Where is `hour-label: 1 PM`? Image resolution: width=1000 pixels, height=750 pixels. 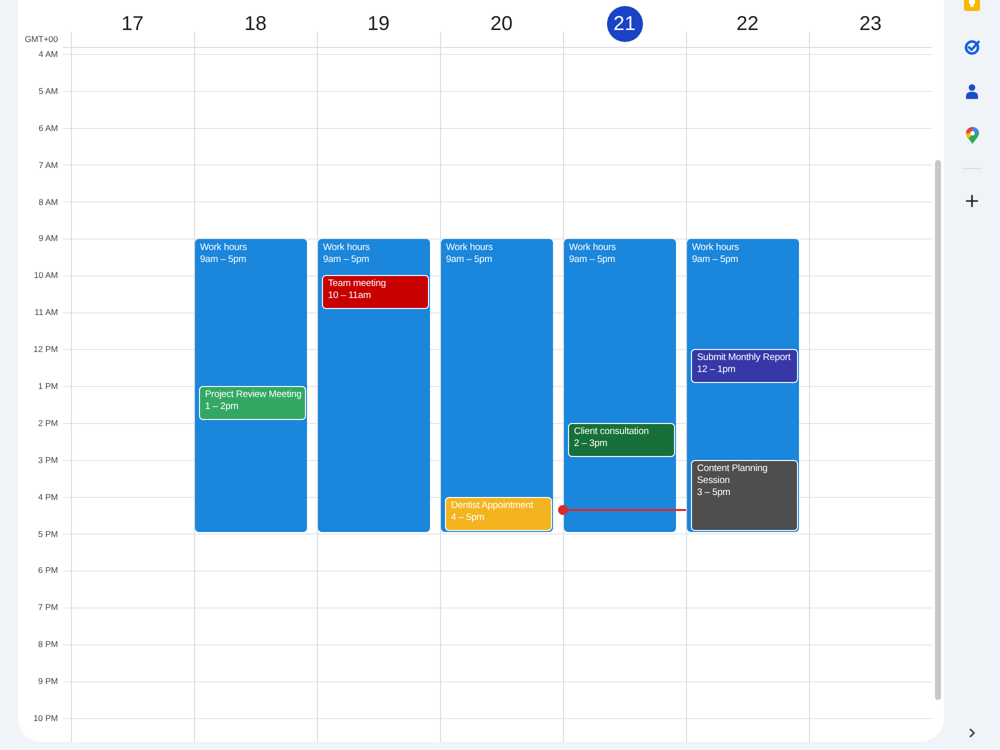
hour-label: 1 PM is located at coordinates (48, 386).